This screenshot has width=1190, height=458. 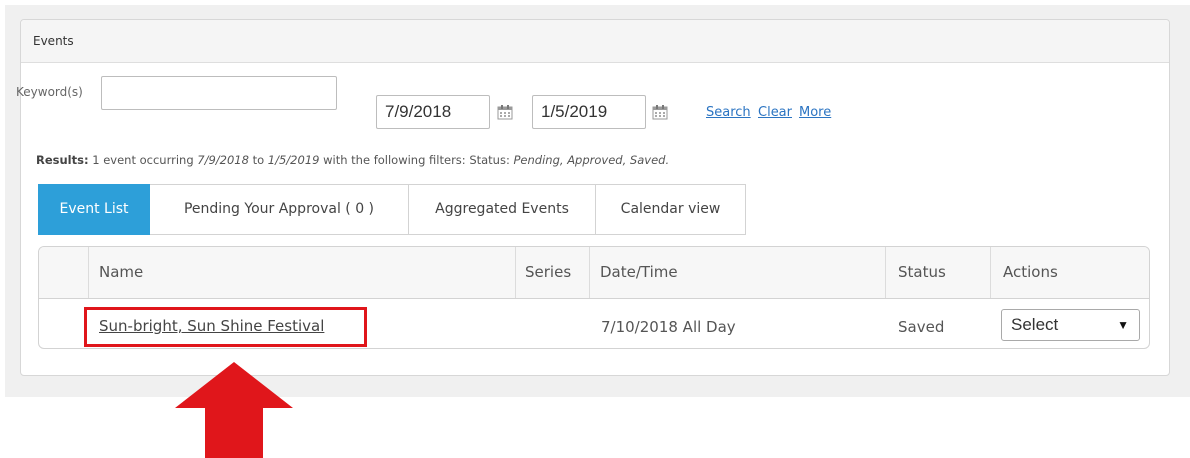 I want to click on actions-select-value: Select, so click(x=1035, y=324).